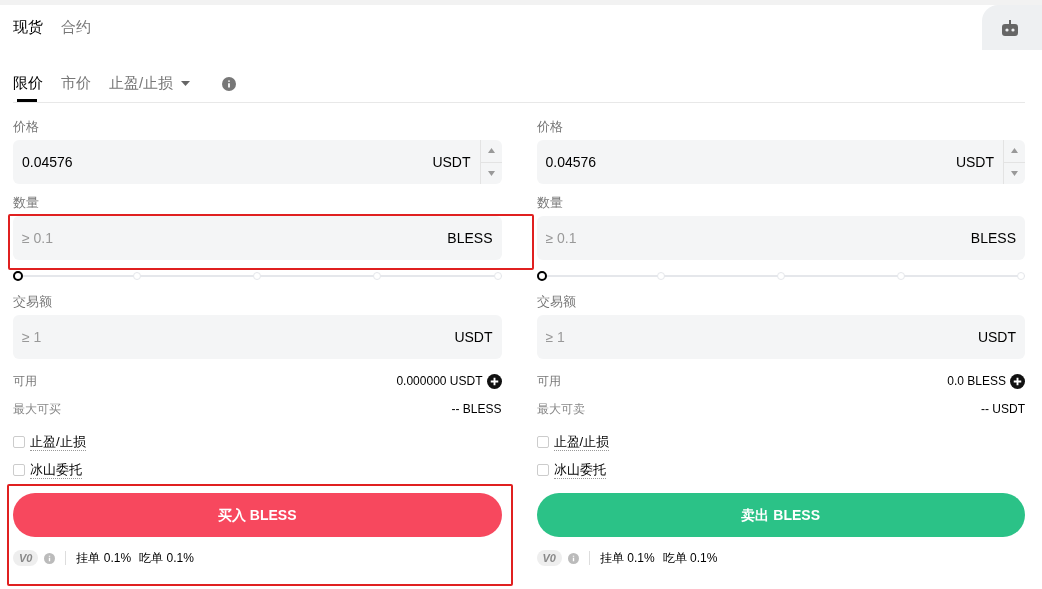 The image size is (1042, 589). What do you see at coordinates (28, 83) in the screenshot?
I see `order-type-tab: 限价` at bounding box center [28, 83].